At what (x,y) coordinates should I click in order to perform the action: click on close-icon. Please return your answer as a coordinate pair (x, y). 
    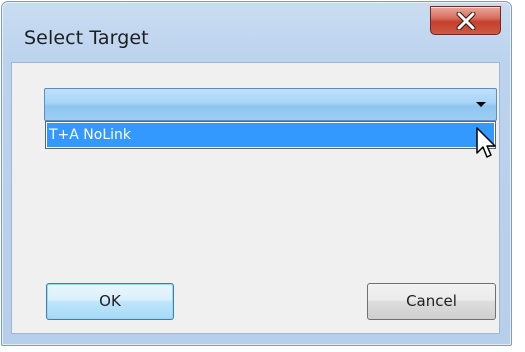
    Looking at the image, I should click on (466, 21).